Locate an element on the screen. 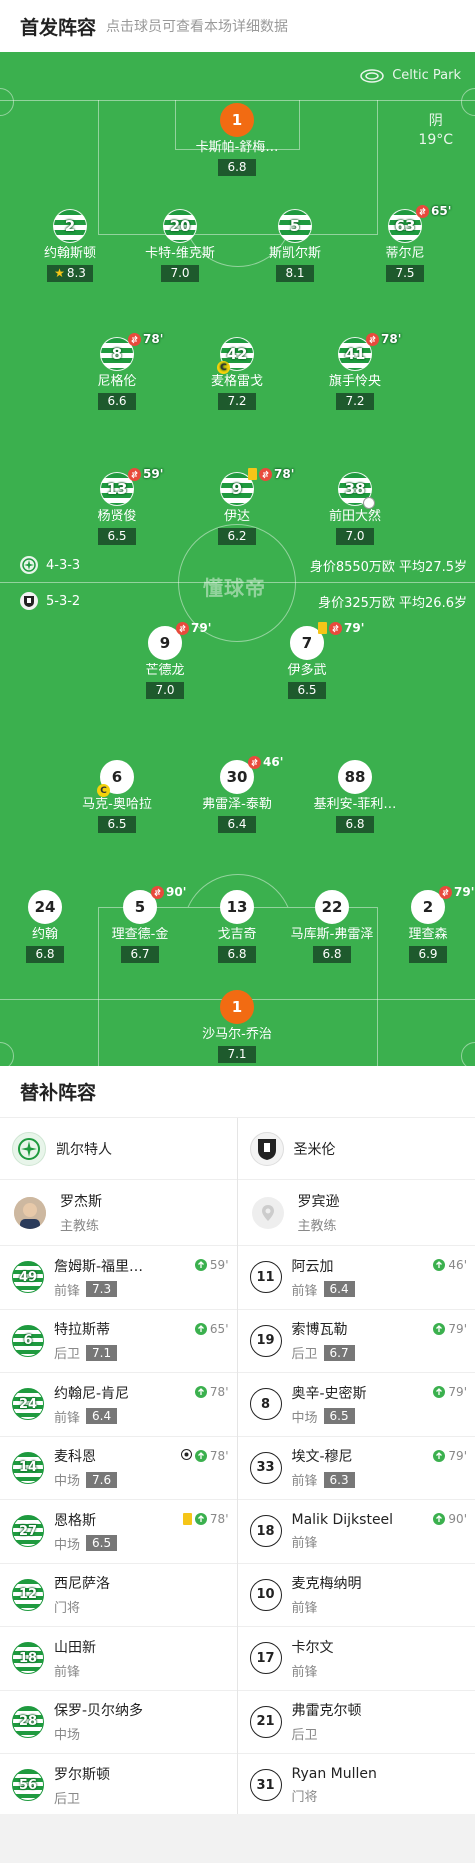 The height and width of the screenshot is (1863, 475). jersey-number: 30 is located at coordinates (237, 777).